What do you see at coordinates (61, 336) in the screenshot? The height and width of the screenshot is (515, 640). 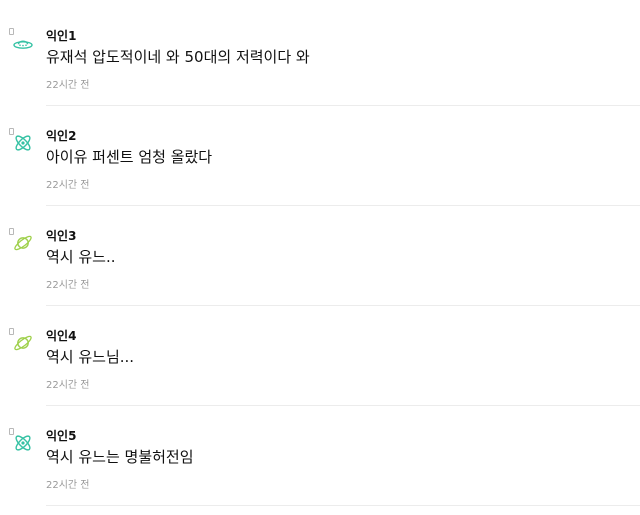 I see `nickname: 익인4` at bounding box center [61, 336].